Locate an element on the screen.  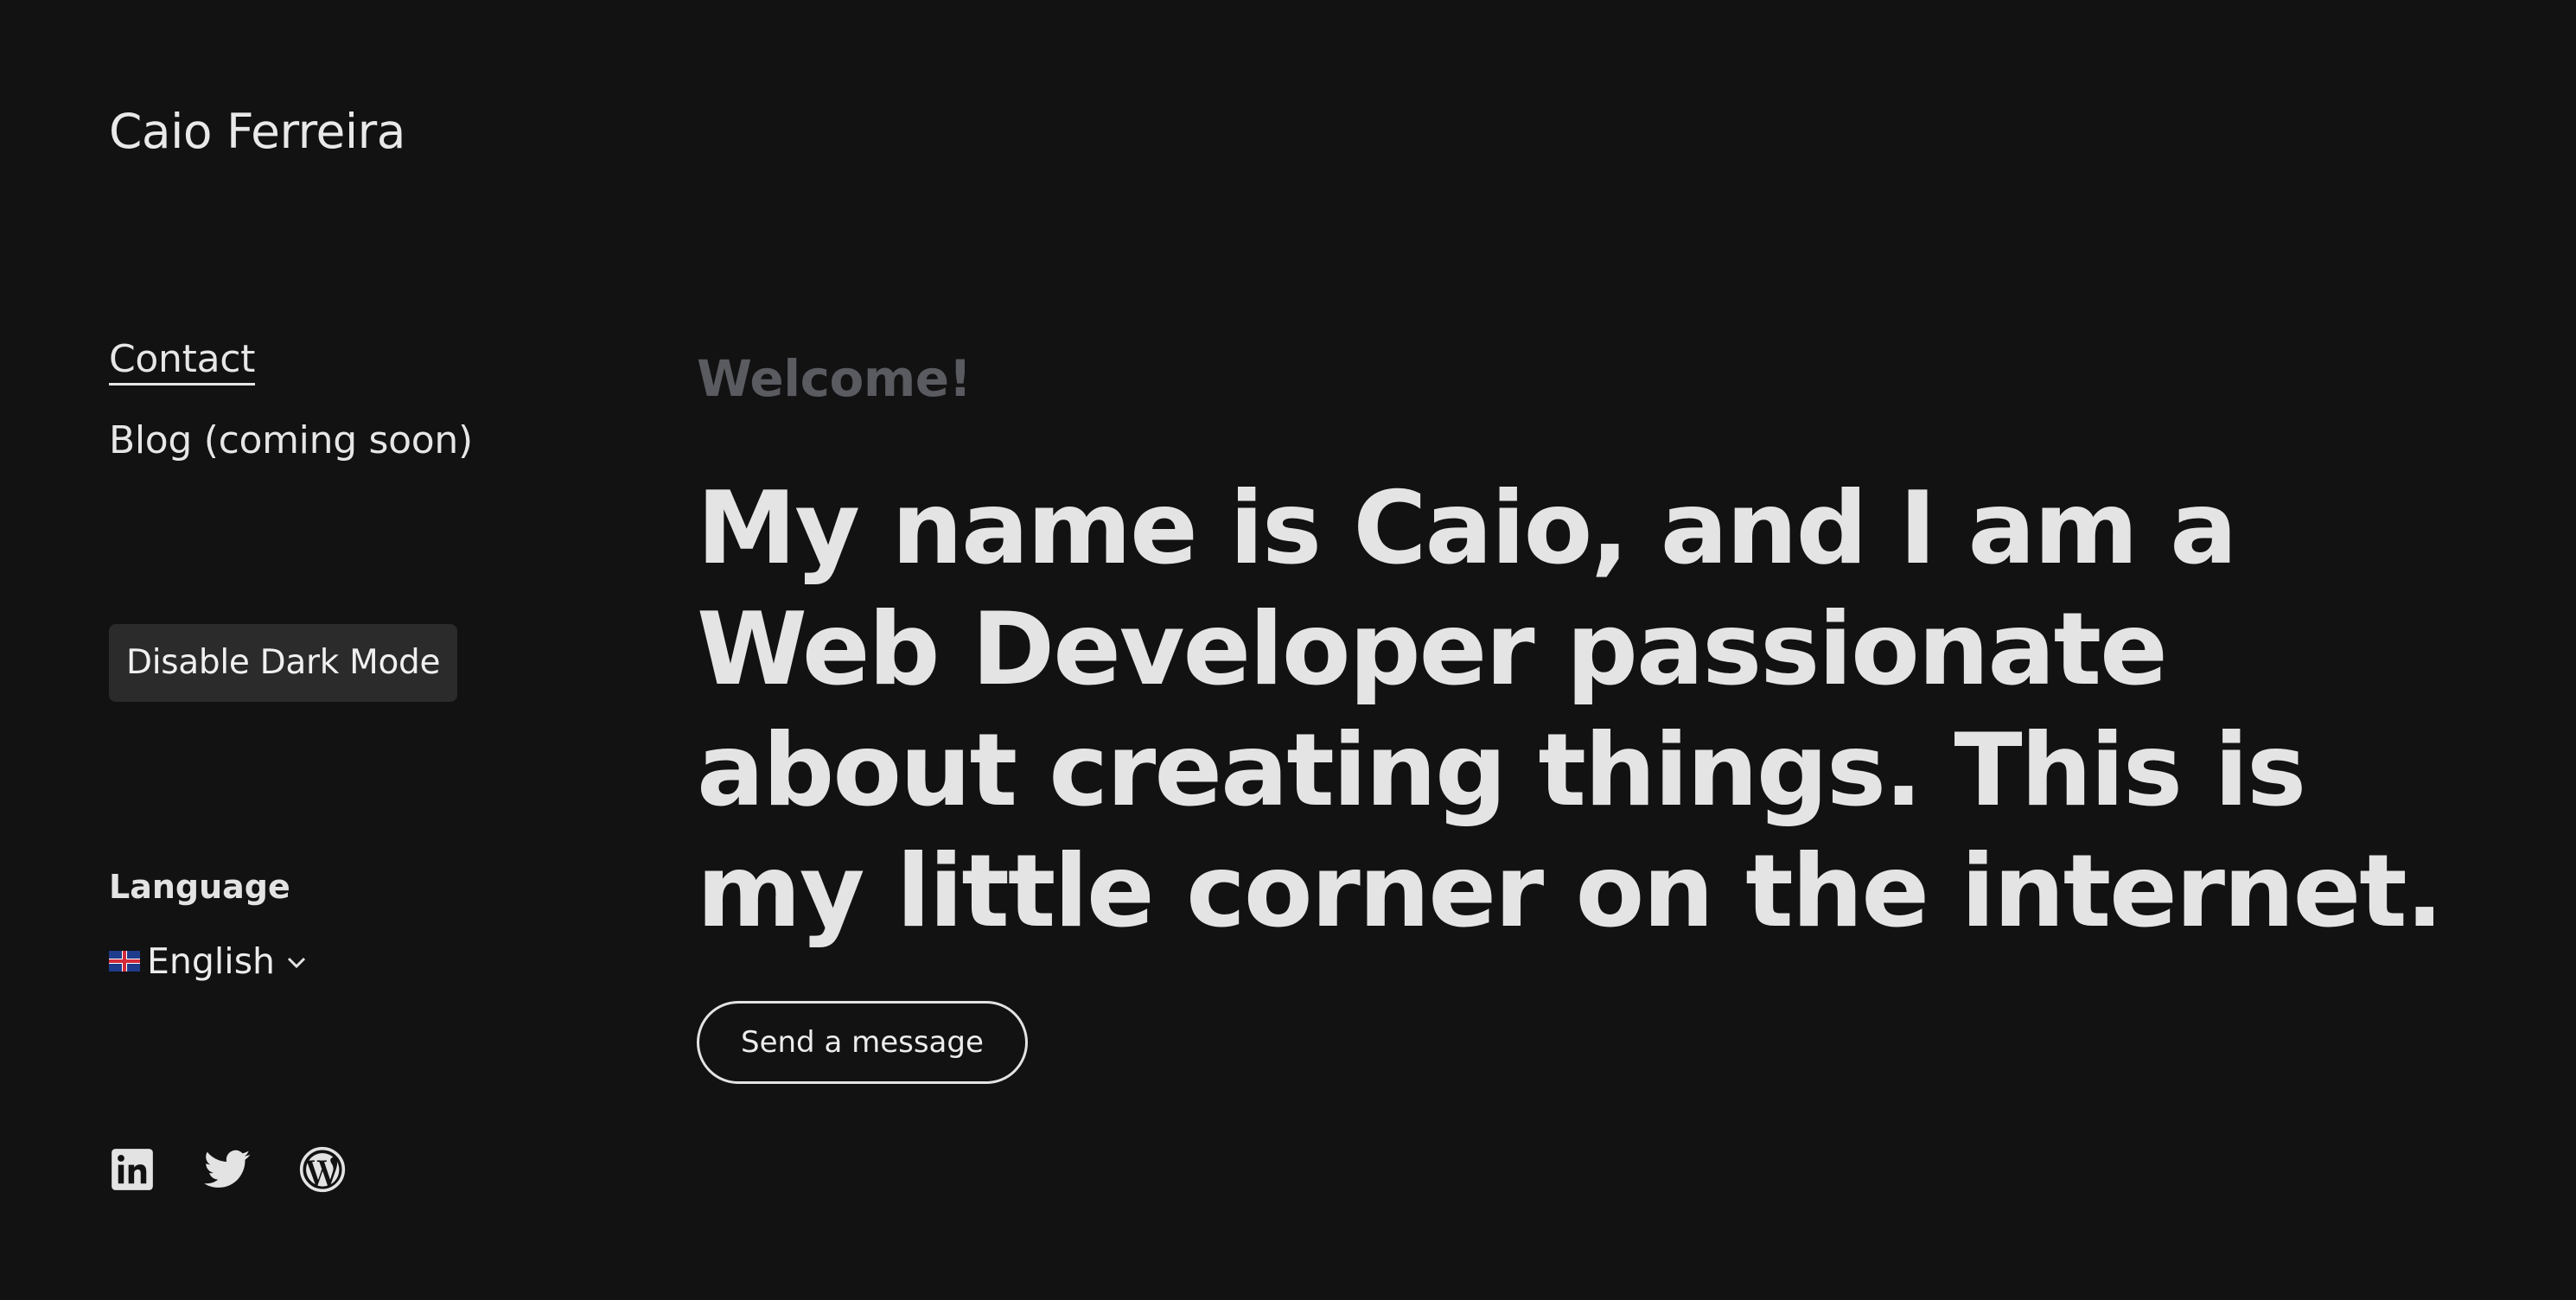
welcome-heading: Welcome! is located at coordinates (834, 378).